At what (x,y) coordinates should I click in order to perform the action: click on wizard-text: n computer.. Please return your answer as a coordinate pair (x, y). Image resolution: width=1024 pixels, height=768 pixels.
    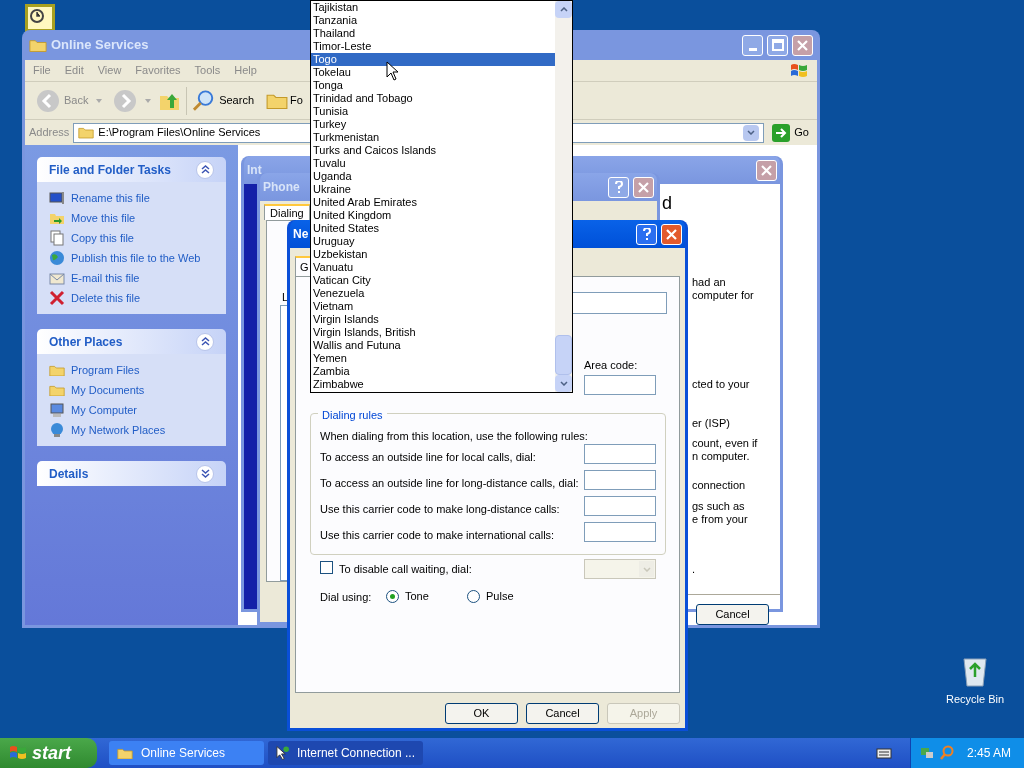
    Looking at the image, I should click on (721, 456).